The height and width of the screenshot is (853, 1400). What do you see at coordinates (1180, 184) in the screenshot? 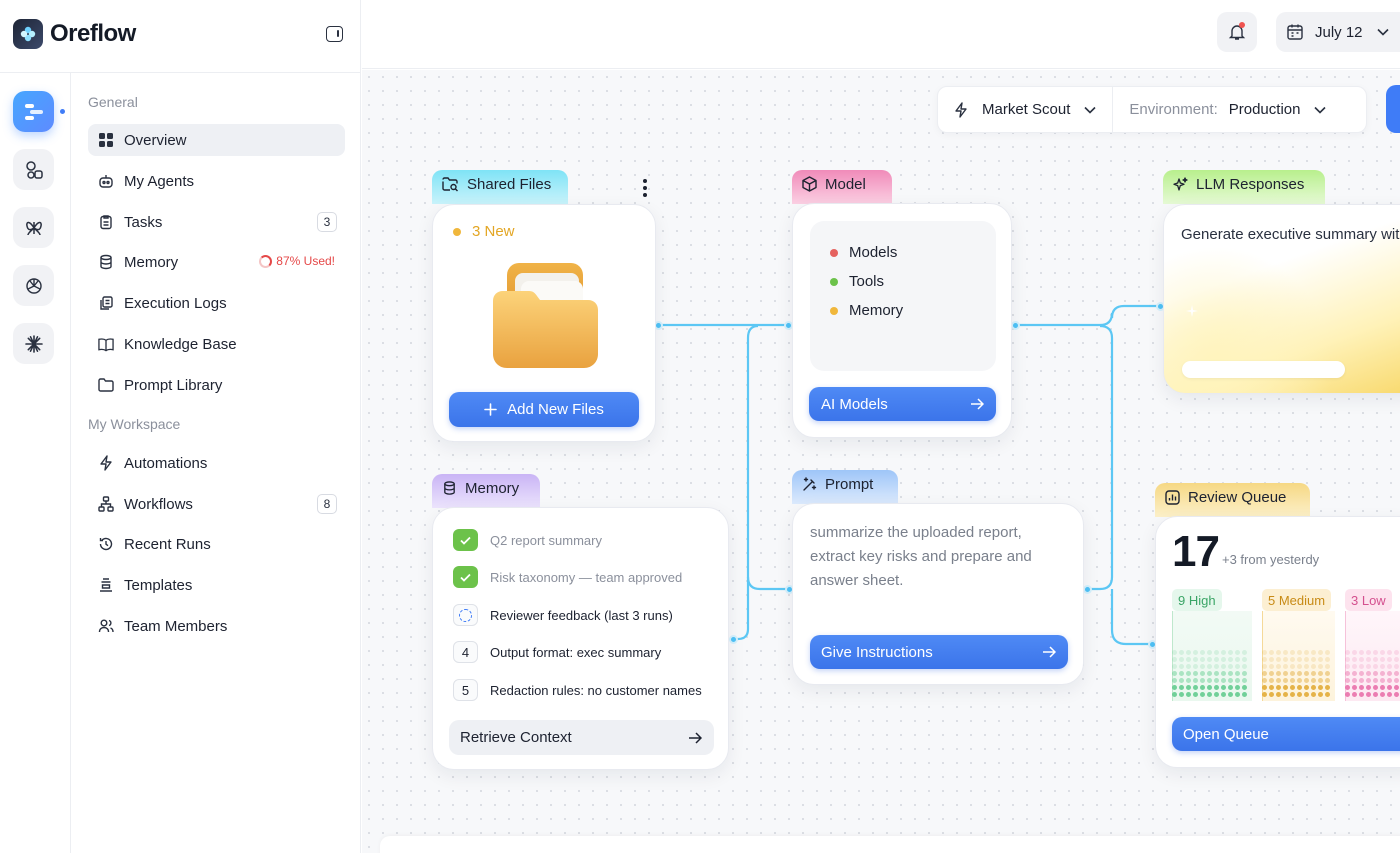
I see `sparkles-icon` at bounding box center [1180, 184].